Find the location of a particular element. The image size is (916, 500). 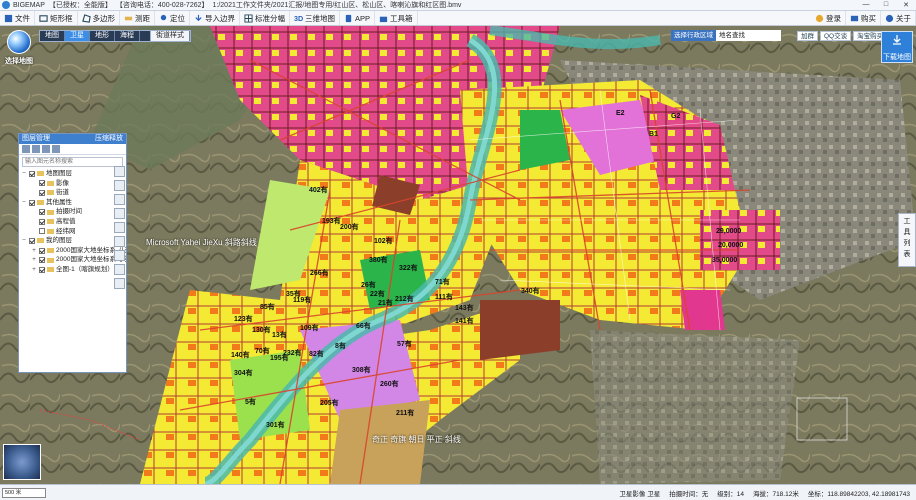

rectangle-select-button: 矩形框 is located at coordinates (56, 18).